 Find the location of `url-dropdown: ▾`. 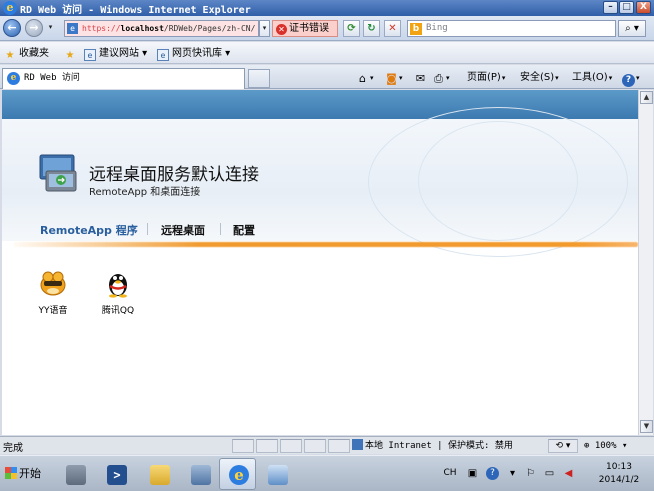

url-dropdown: ▾ is located at coordinates (264, 28).